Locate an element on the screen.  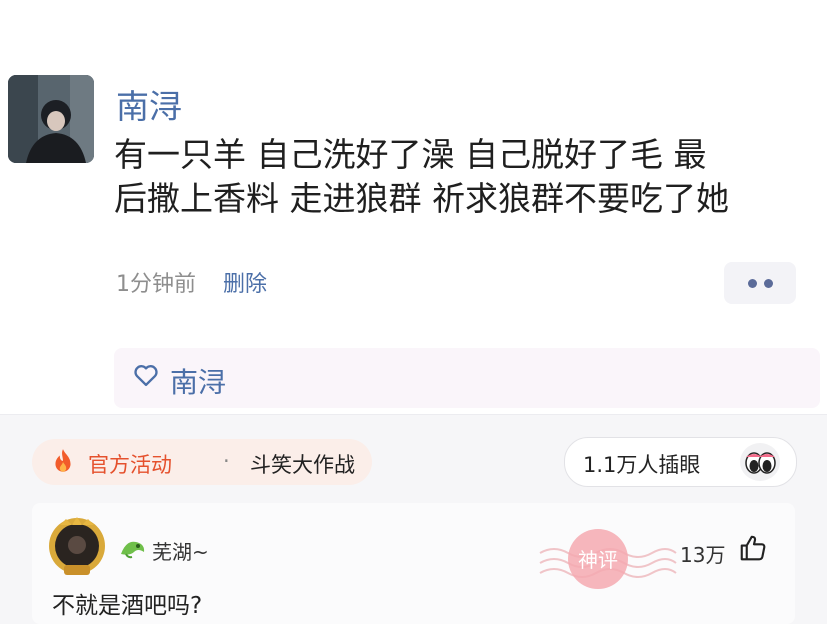
comment-username: 芜湖~ is located at coordinates (180, 550).